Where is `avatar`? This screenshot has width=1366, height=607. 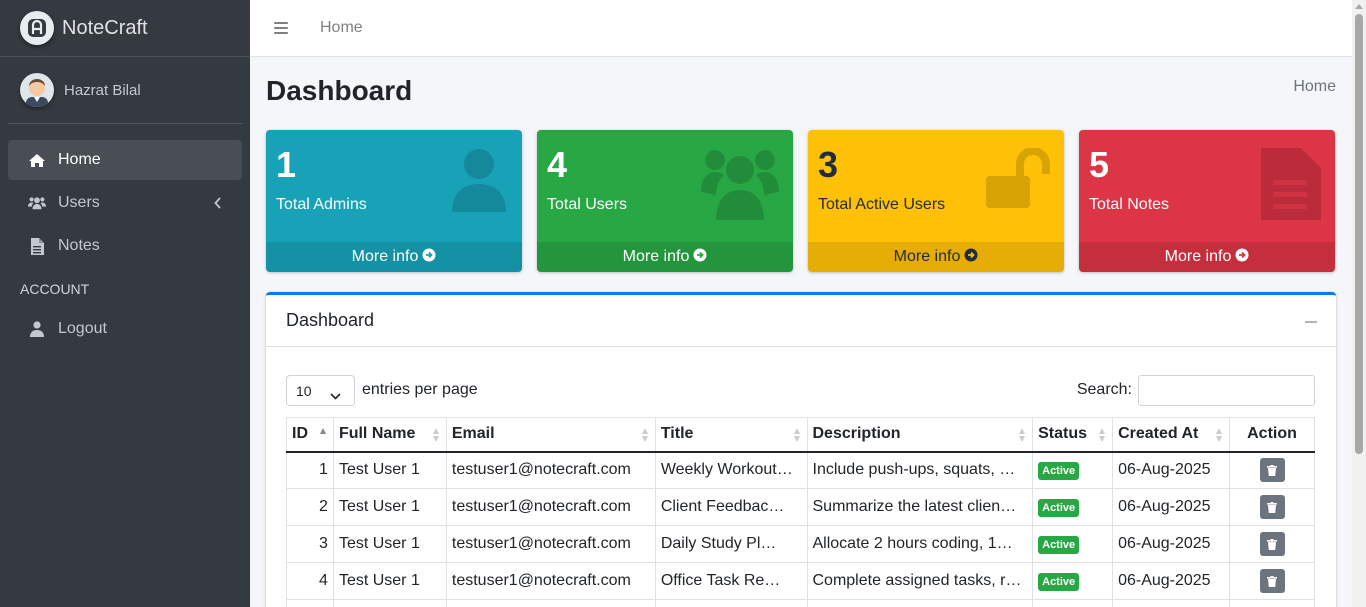 avatar is located at coordinates (37, 90).